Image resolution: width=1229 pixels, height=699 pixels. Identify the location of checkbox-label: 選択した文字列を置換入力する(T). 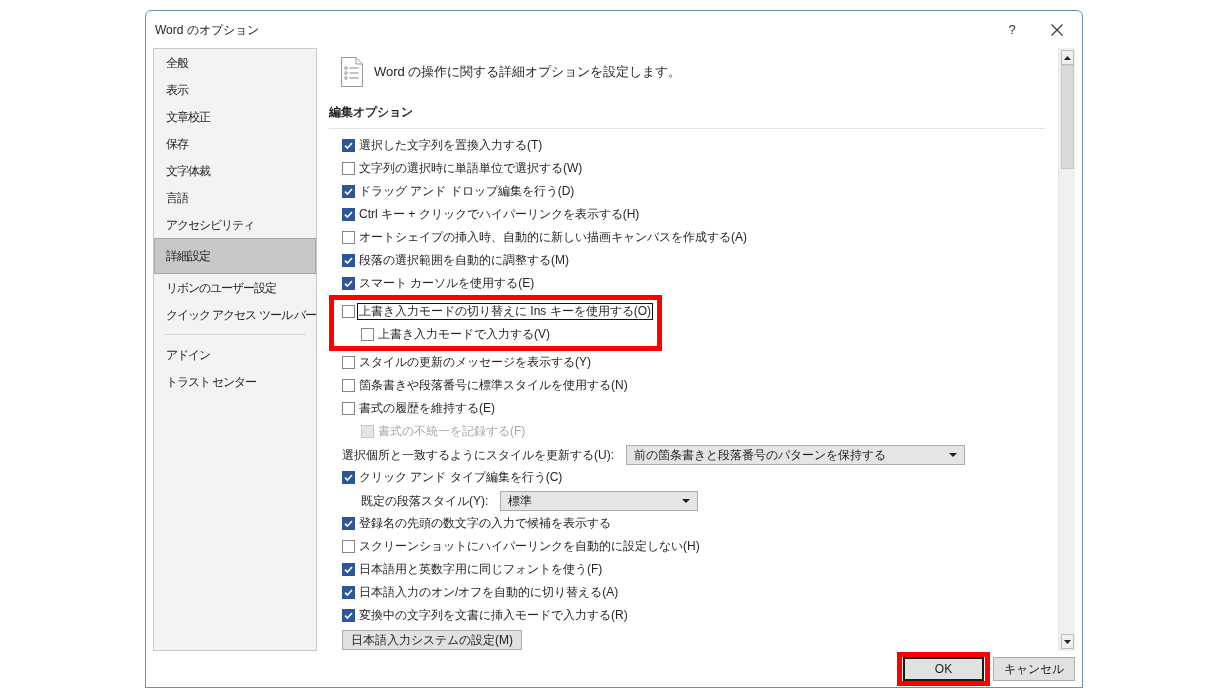
(451, 145).